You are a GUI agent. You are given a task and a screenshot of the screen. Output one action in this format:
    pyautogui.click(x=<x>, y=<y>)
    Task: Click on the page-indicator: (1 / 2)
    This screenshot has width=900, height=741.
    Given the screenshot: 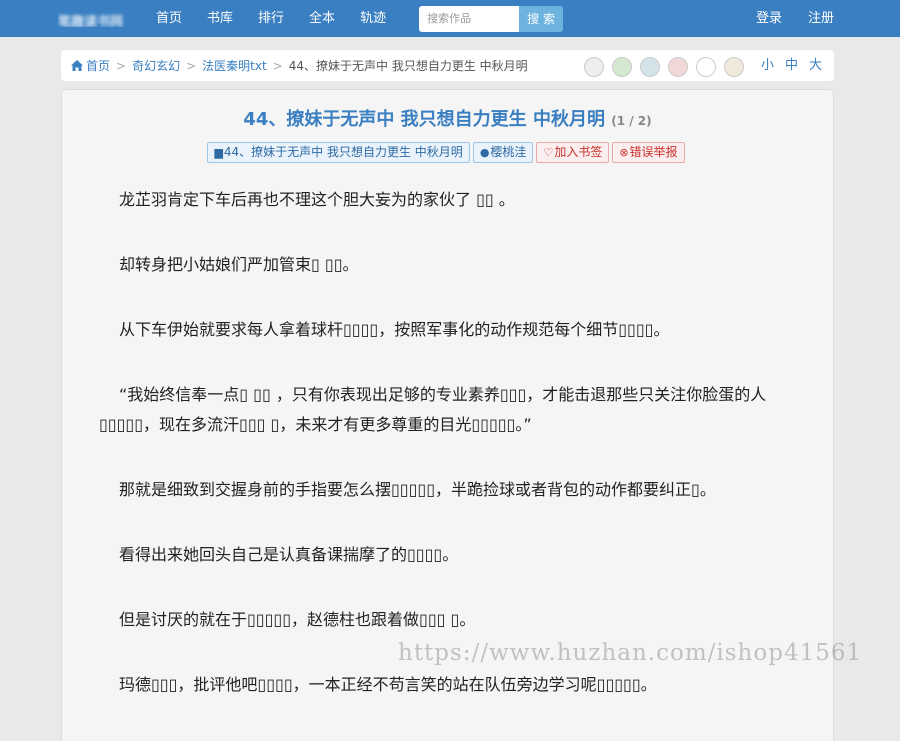 What is the action you would take?
    pyautogui.click(x=631, y=121)
    